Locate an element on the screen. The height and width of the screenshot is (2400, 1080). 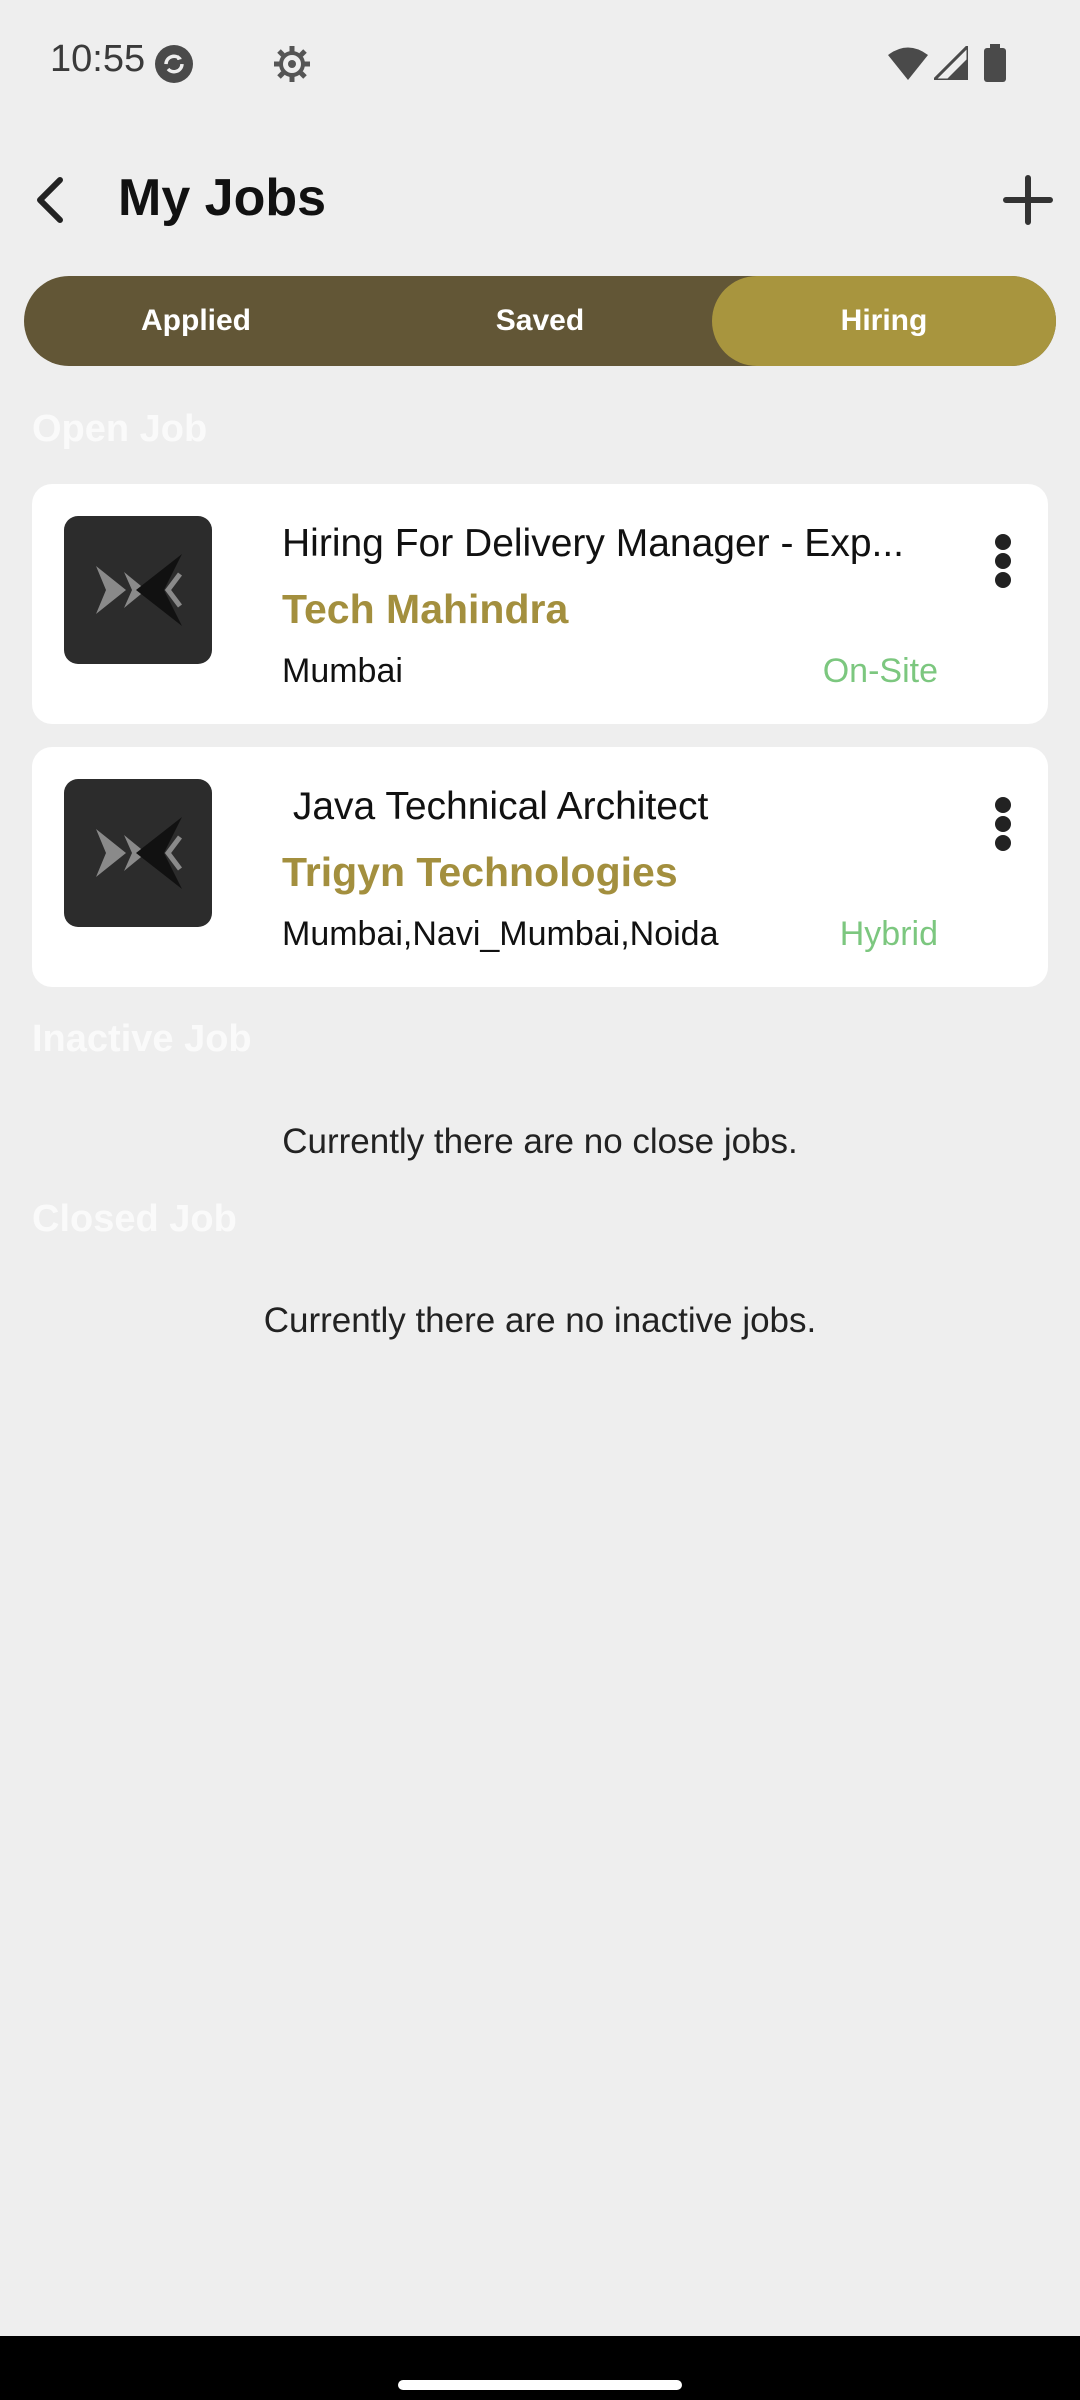
tab-saved: Saved is located at coordinates (540, 321).